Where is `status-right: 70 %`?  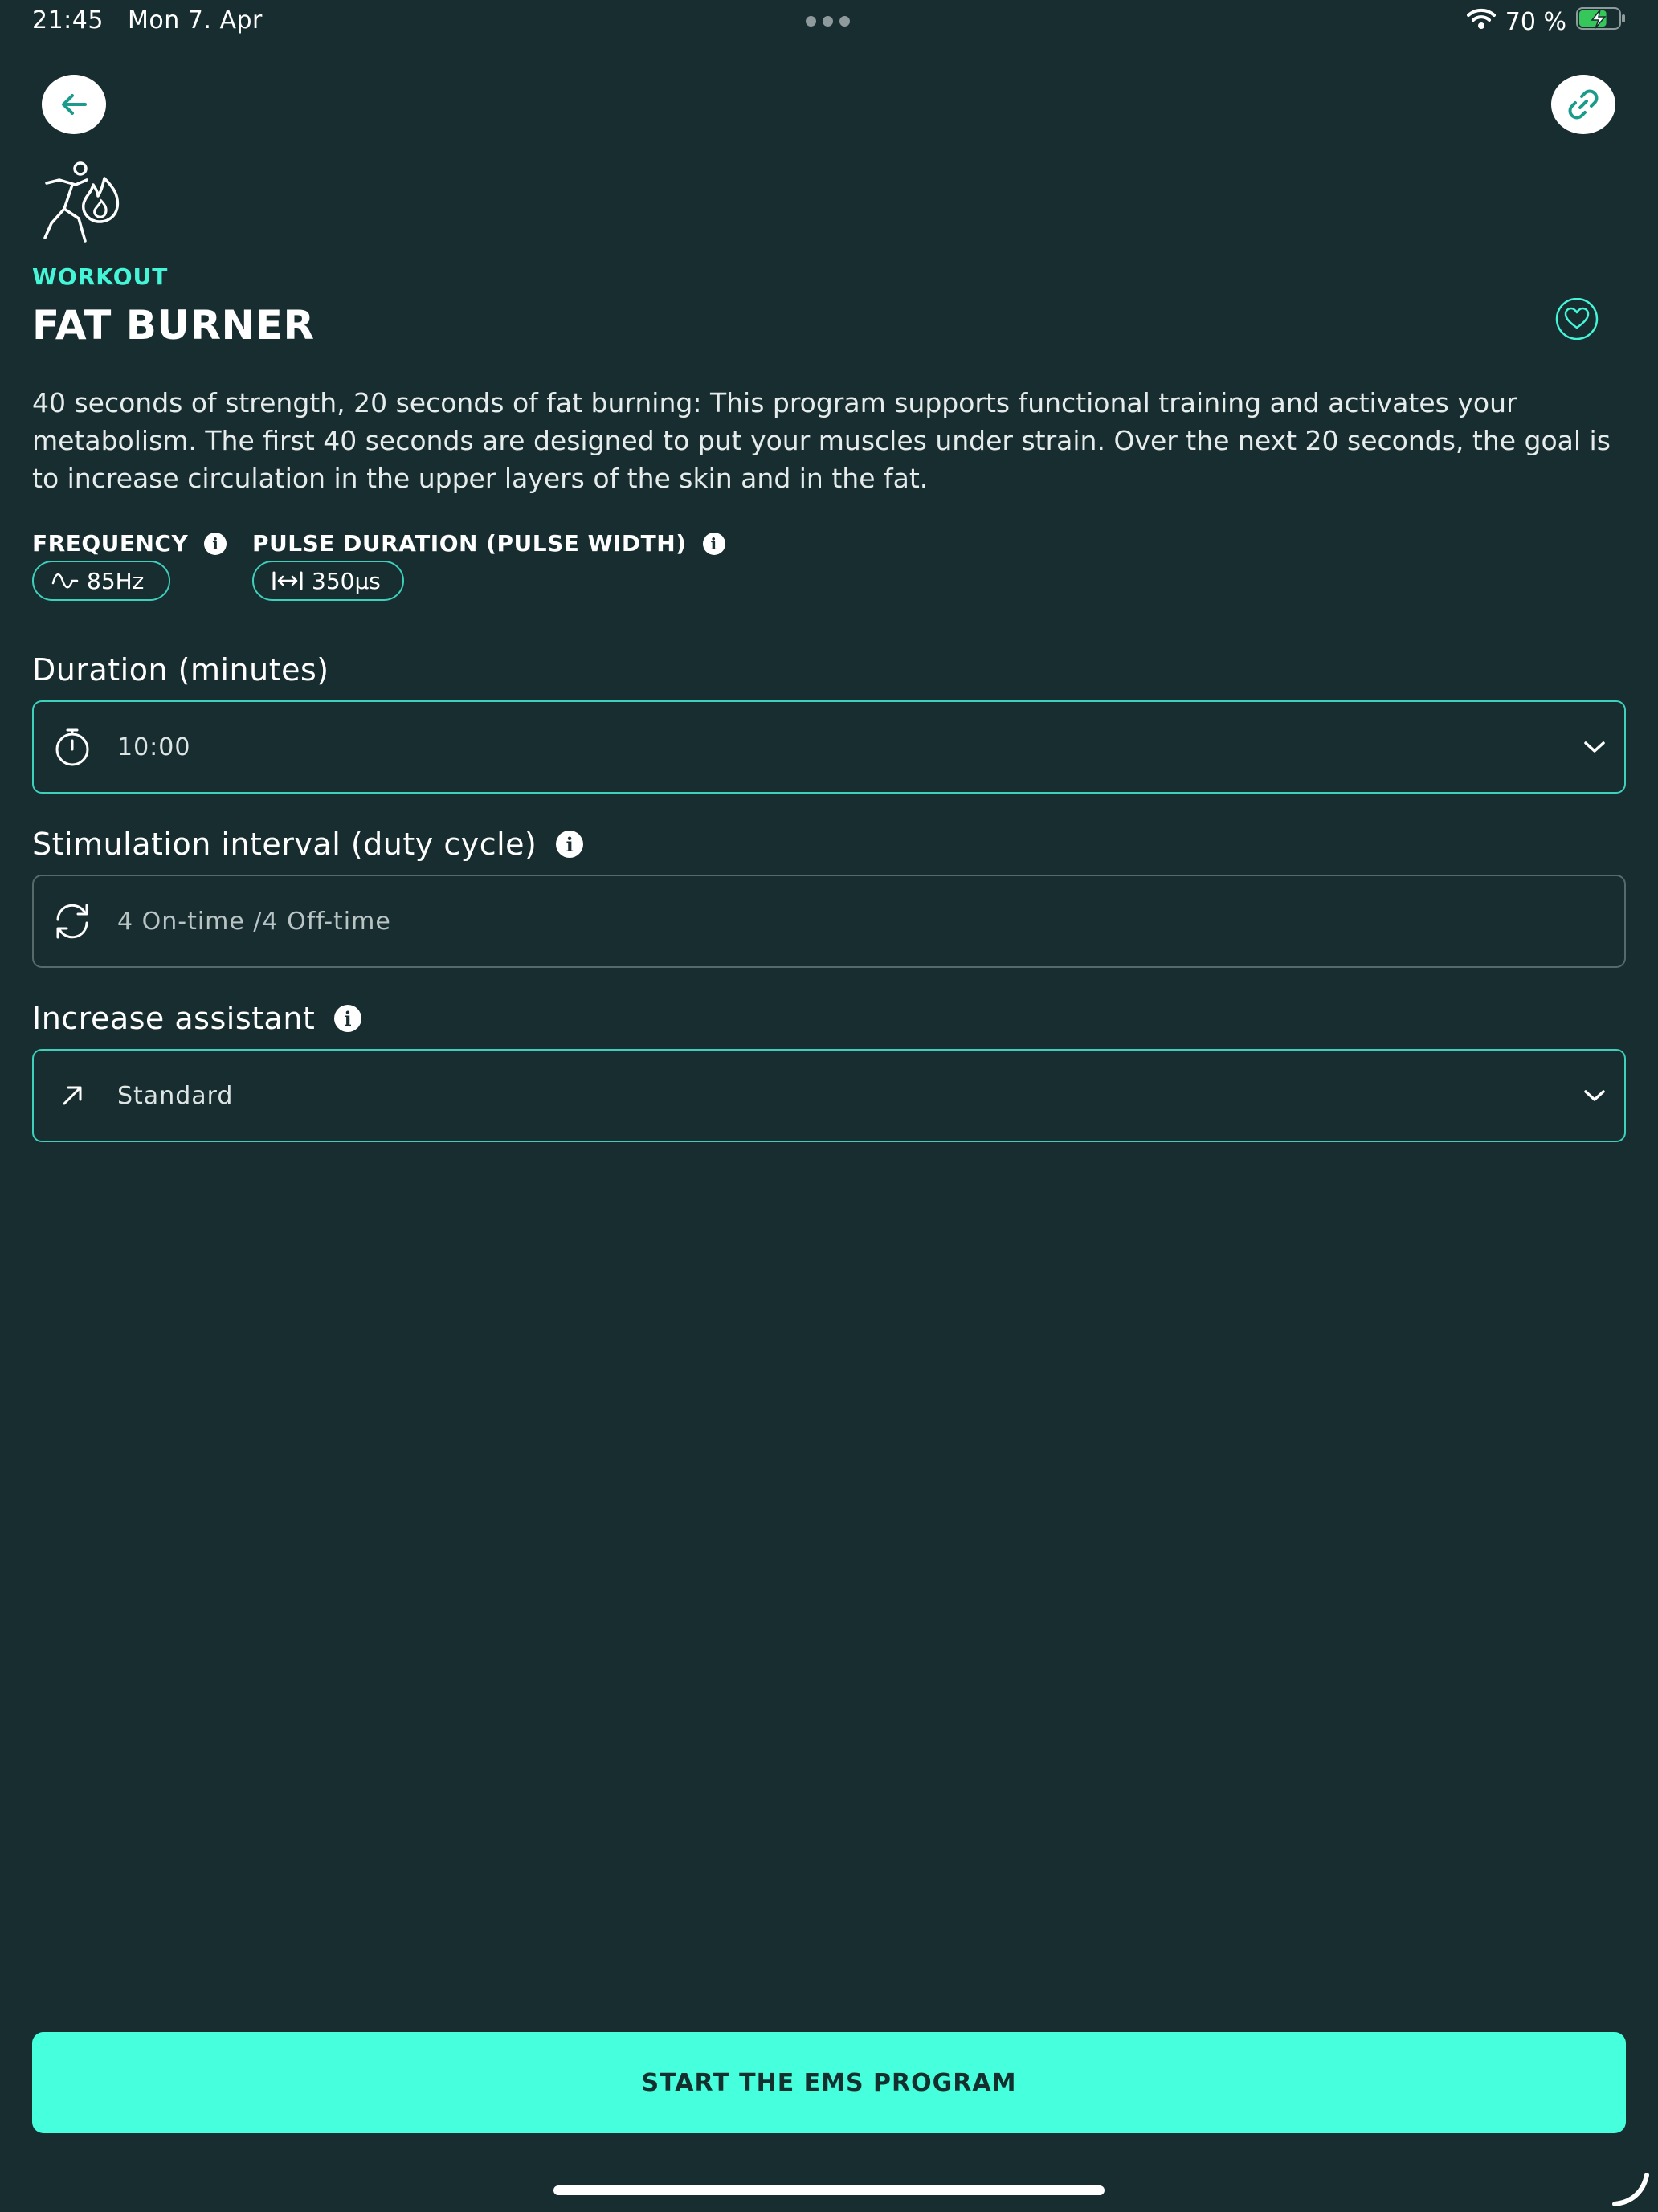
status-right: 70 % is located at coordinates (1546, 21).